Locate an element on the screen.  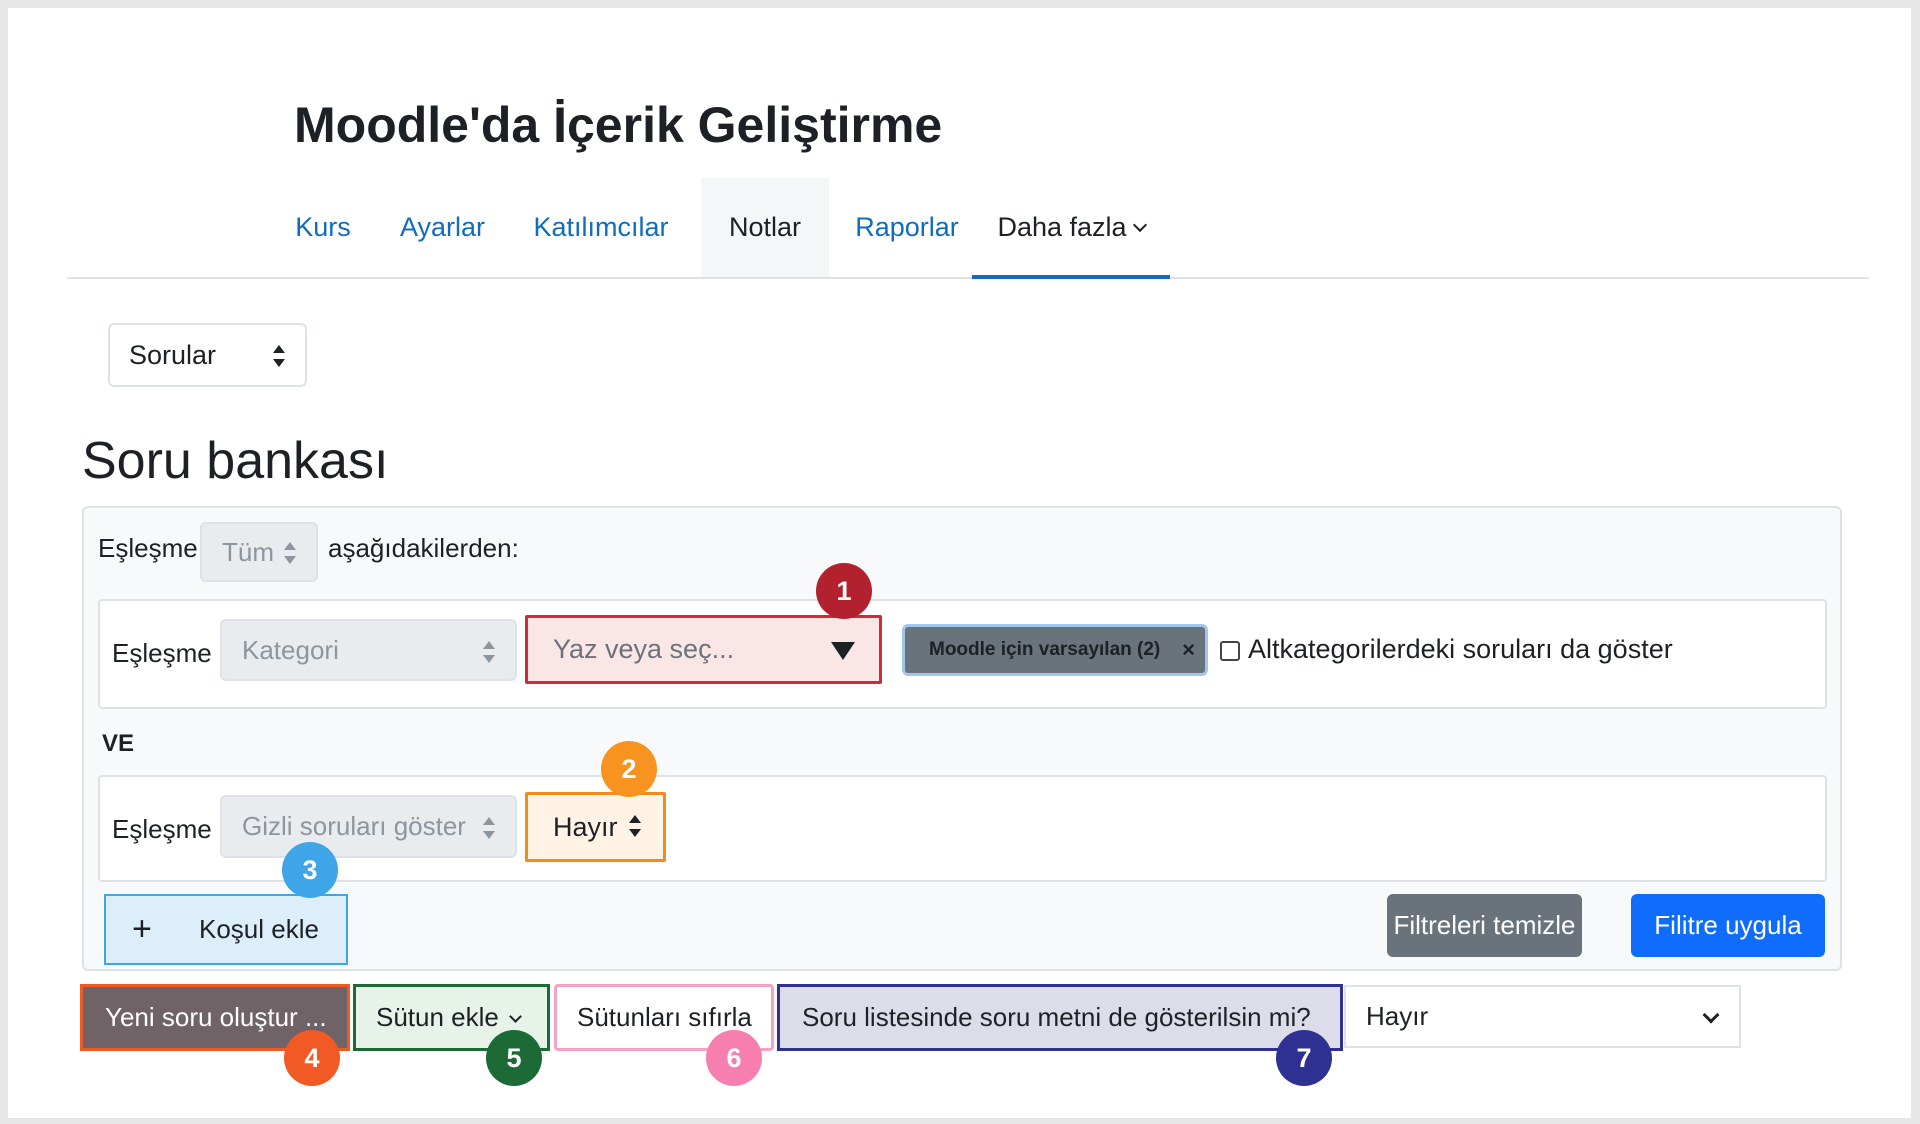
callout-badge-4: 4 is located at coordinates (312, 1058).